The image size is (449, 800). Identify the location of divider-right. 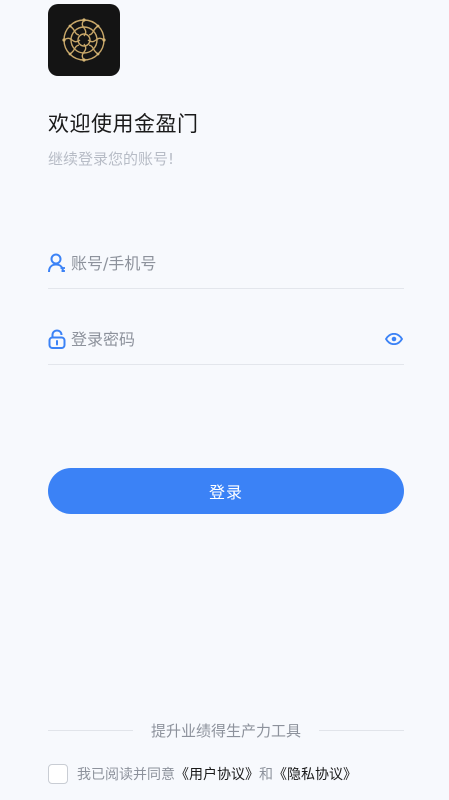
(362, 730).